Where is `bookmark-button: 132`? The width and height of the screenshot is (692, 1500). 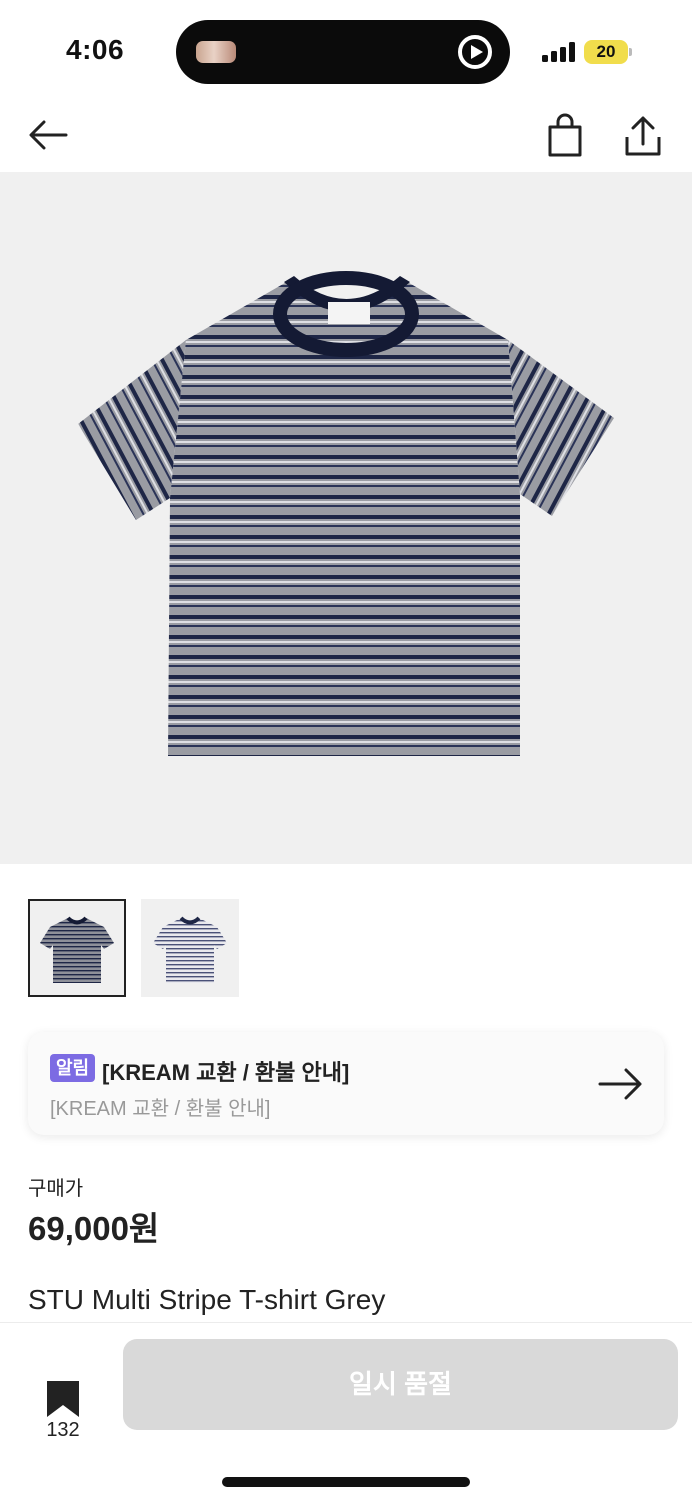
bookmark-button: 132 is located at coordinates (63, 1396).